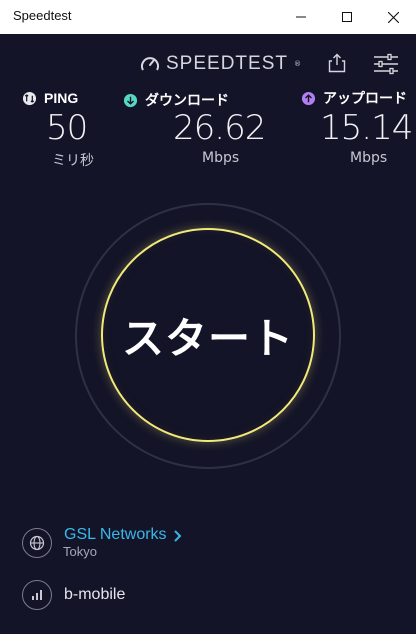 The image size is (416, 634). Describe the element at coordinates (73, 161) in the screenshot. I see `ping-unit: ミリ秒` at that location.